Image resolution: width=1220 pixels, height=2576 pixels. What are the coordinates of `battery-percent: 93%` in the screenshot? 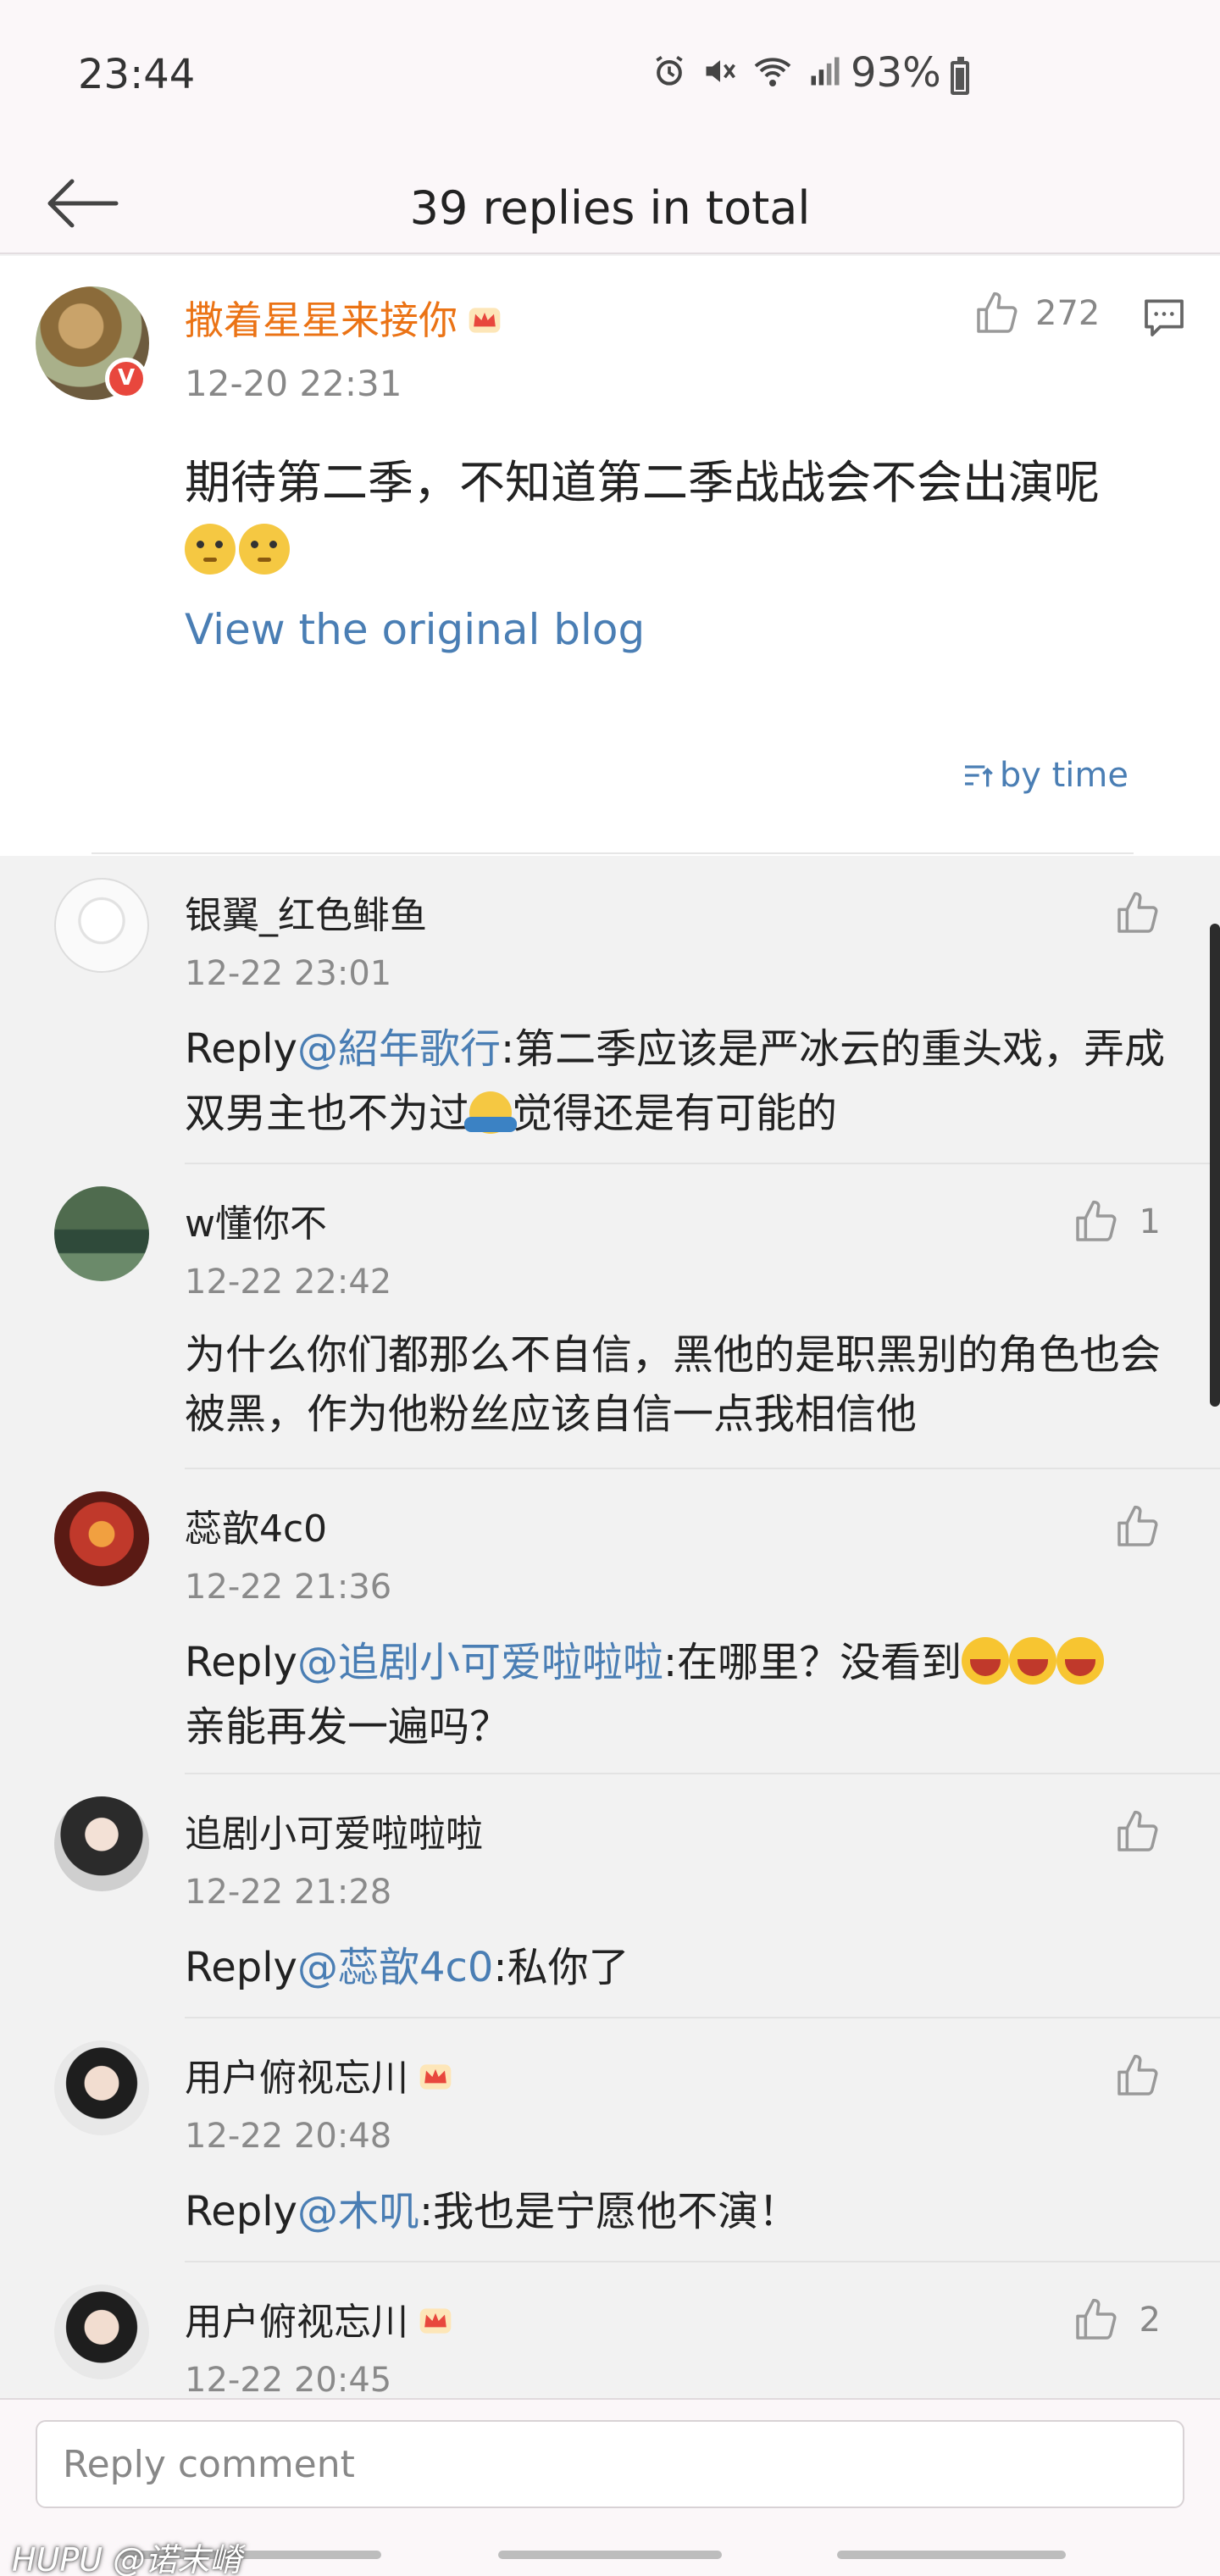 It's located at (896, 73).